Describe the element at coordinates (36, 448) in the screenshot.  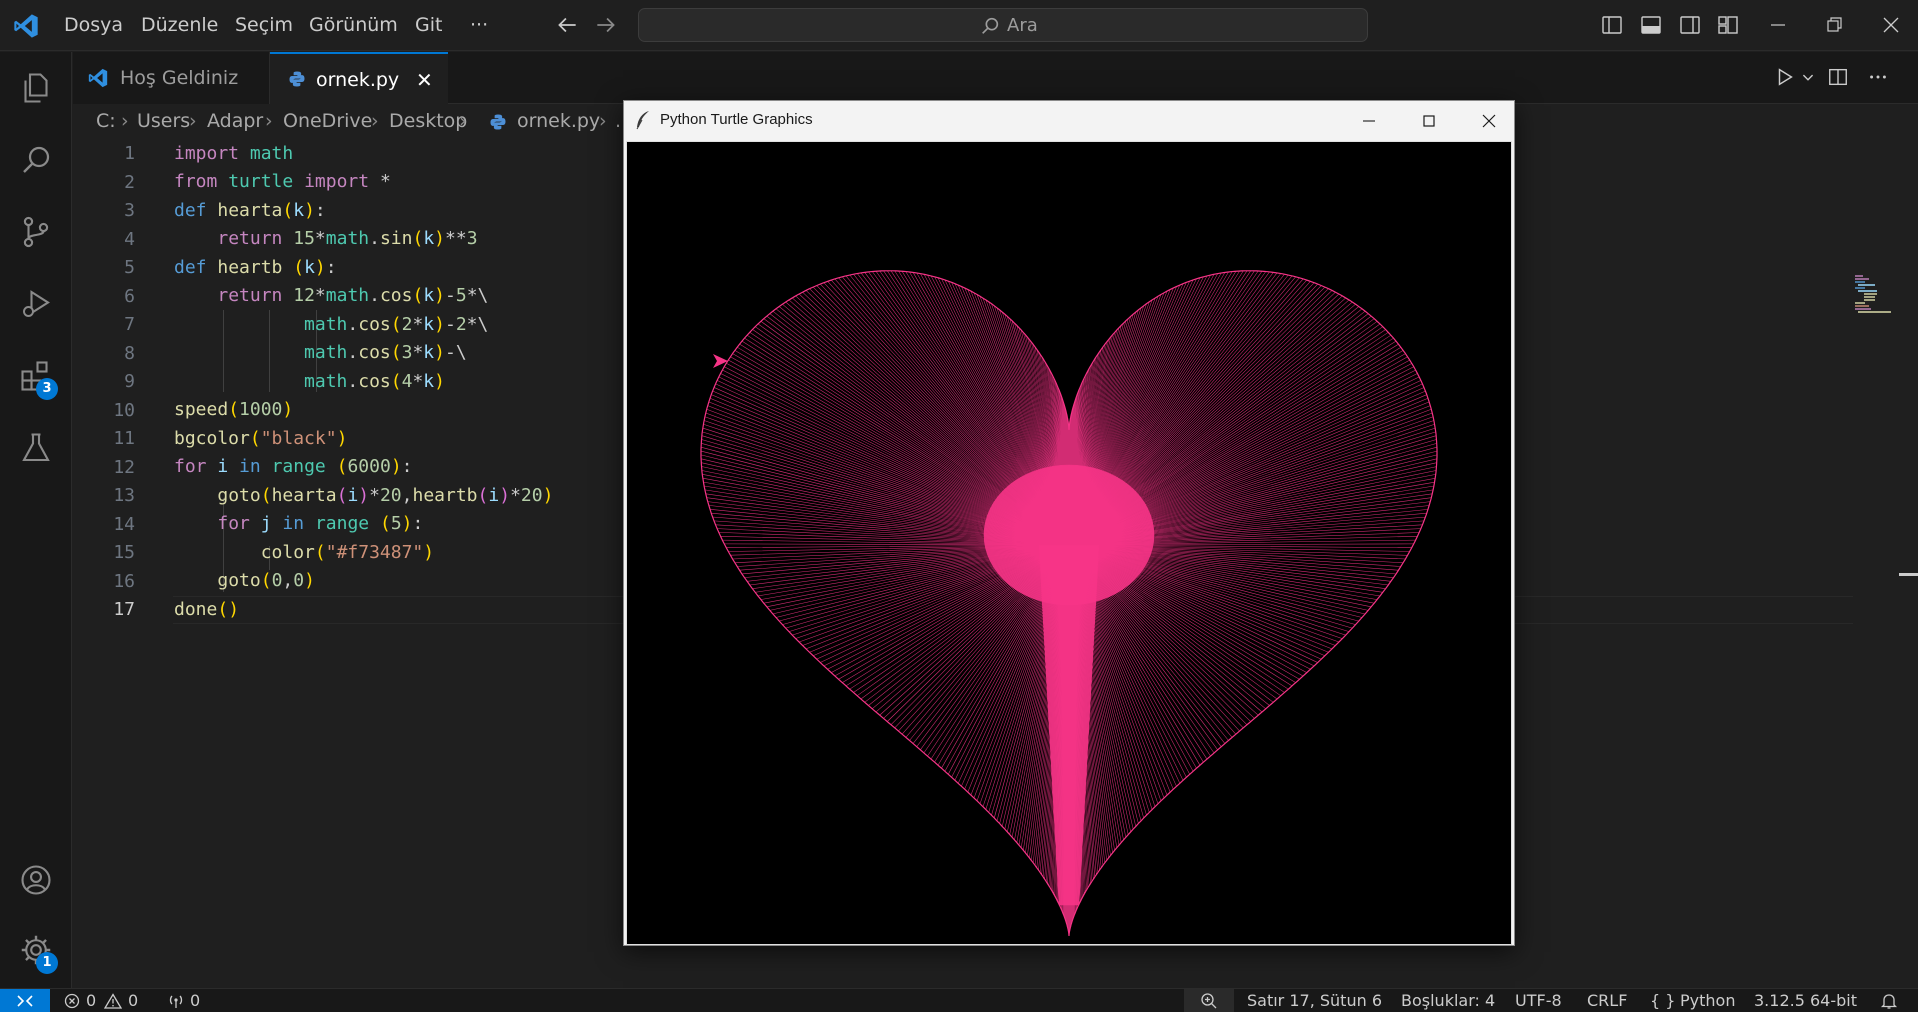
I see `testing-flask-icon` at that location.